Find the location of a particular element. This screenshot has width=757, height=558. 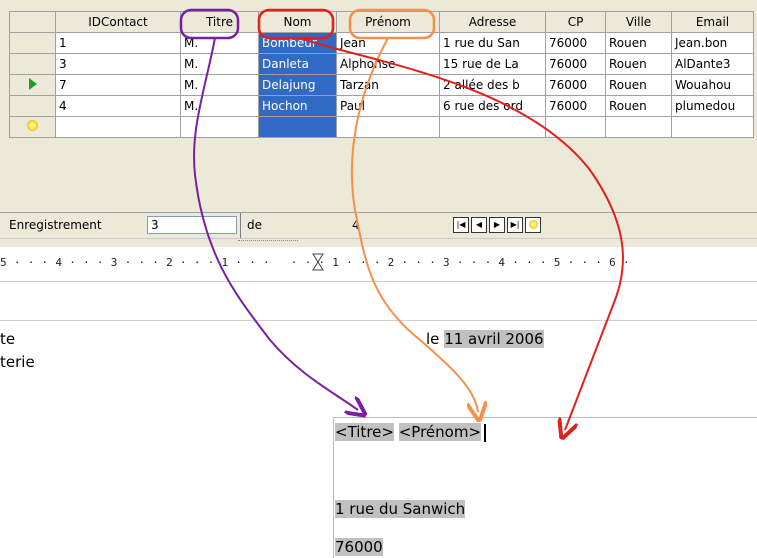

column-header-ville: Ville is located at coordinates (638, 22).